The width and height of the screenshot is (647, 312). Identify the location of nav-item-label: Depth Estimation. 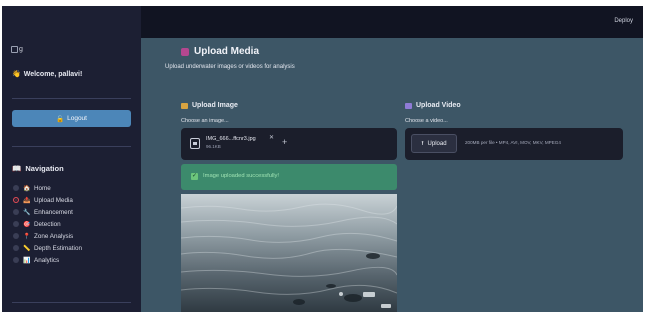
(58, 248).